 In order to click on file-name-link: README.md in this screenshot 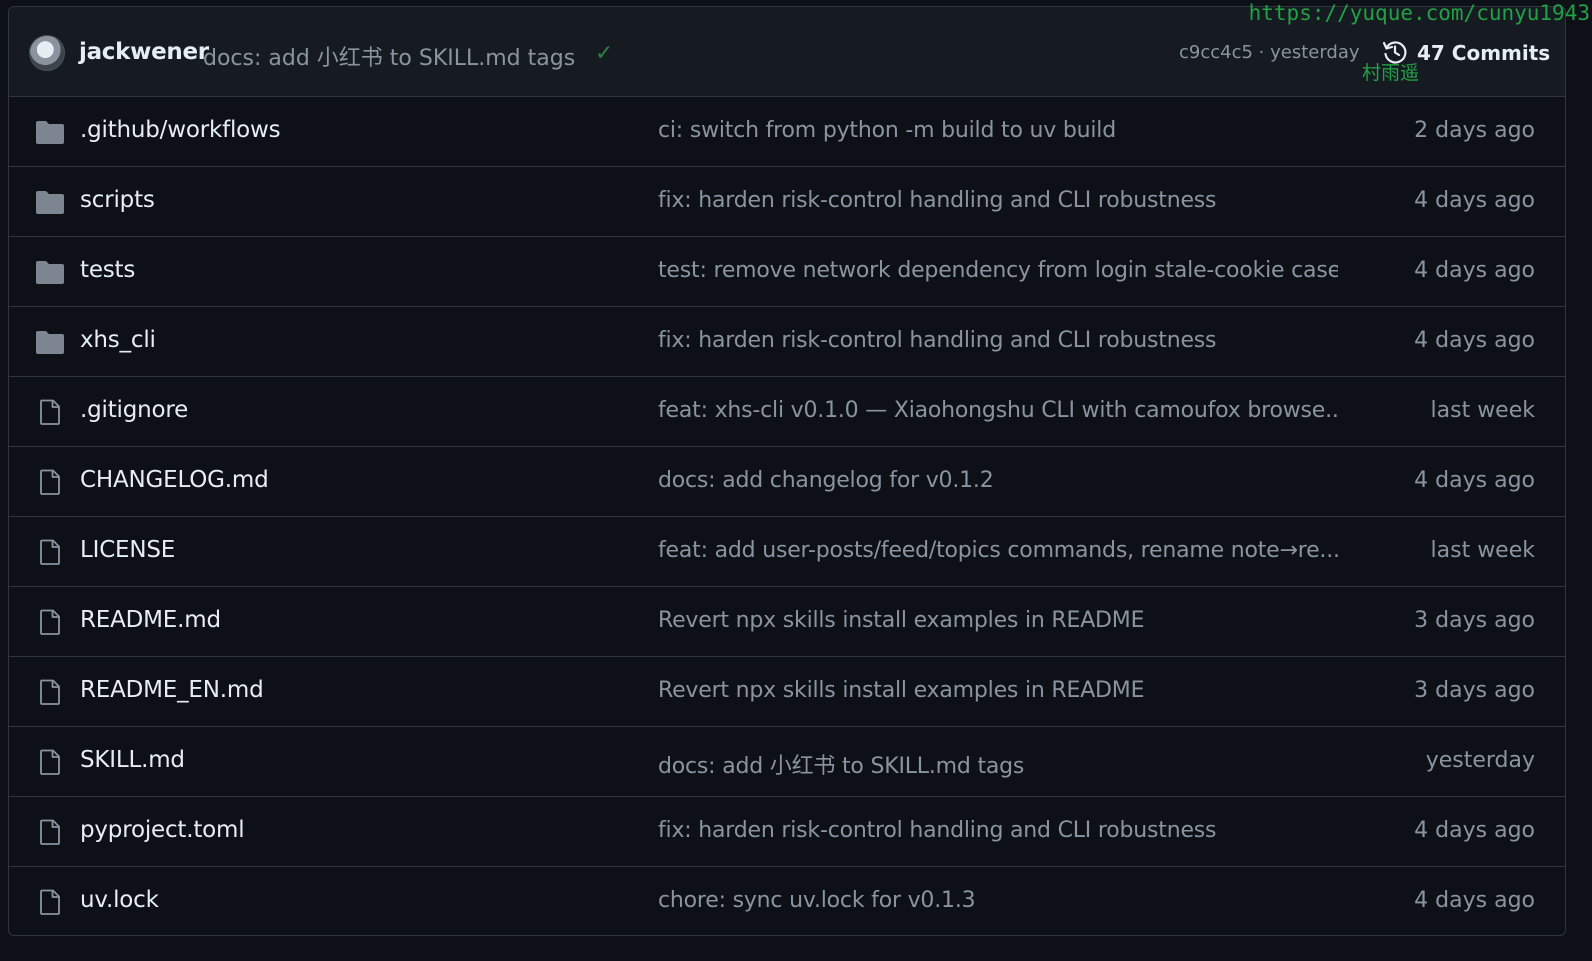, I will do `click(150, 620)`.